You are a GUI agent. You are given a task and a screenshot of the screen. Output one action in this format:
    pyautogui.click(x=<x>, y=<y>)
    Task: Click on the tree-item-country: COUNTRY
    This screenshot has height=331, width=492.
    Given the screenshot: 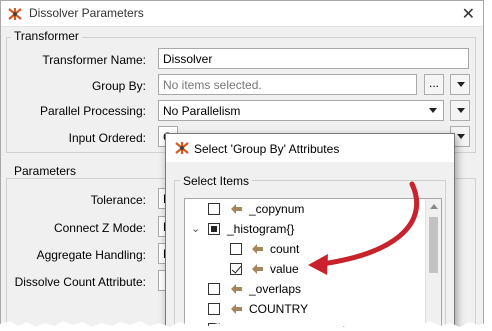 What is the action you would take?
    pyautogui.click(x=305, y=309)
    